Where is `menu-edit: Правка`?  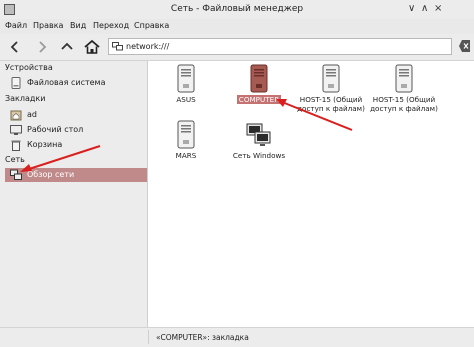 menu-edit: Правка is located at coordinates (48, 25).